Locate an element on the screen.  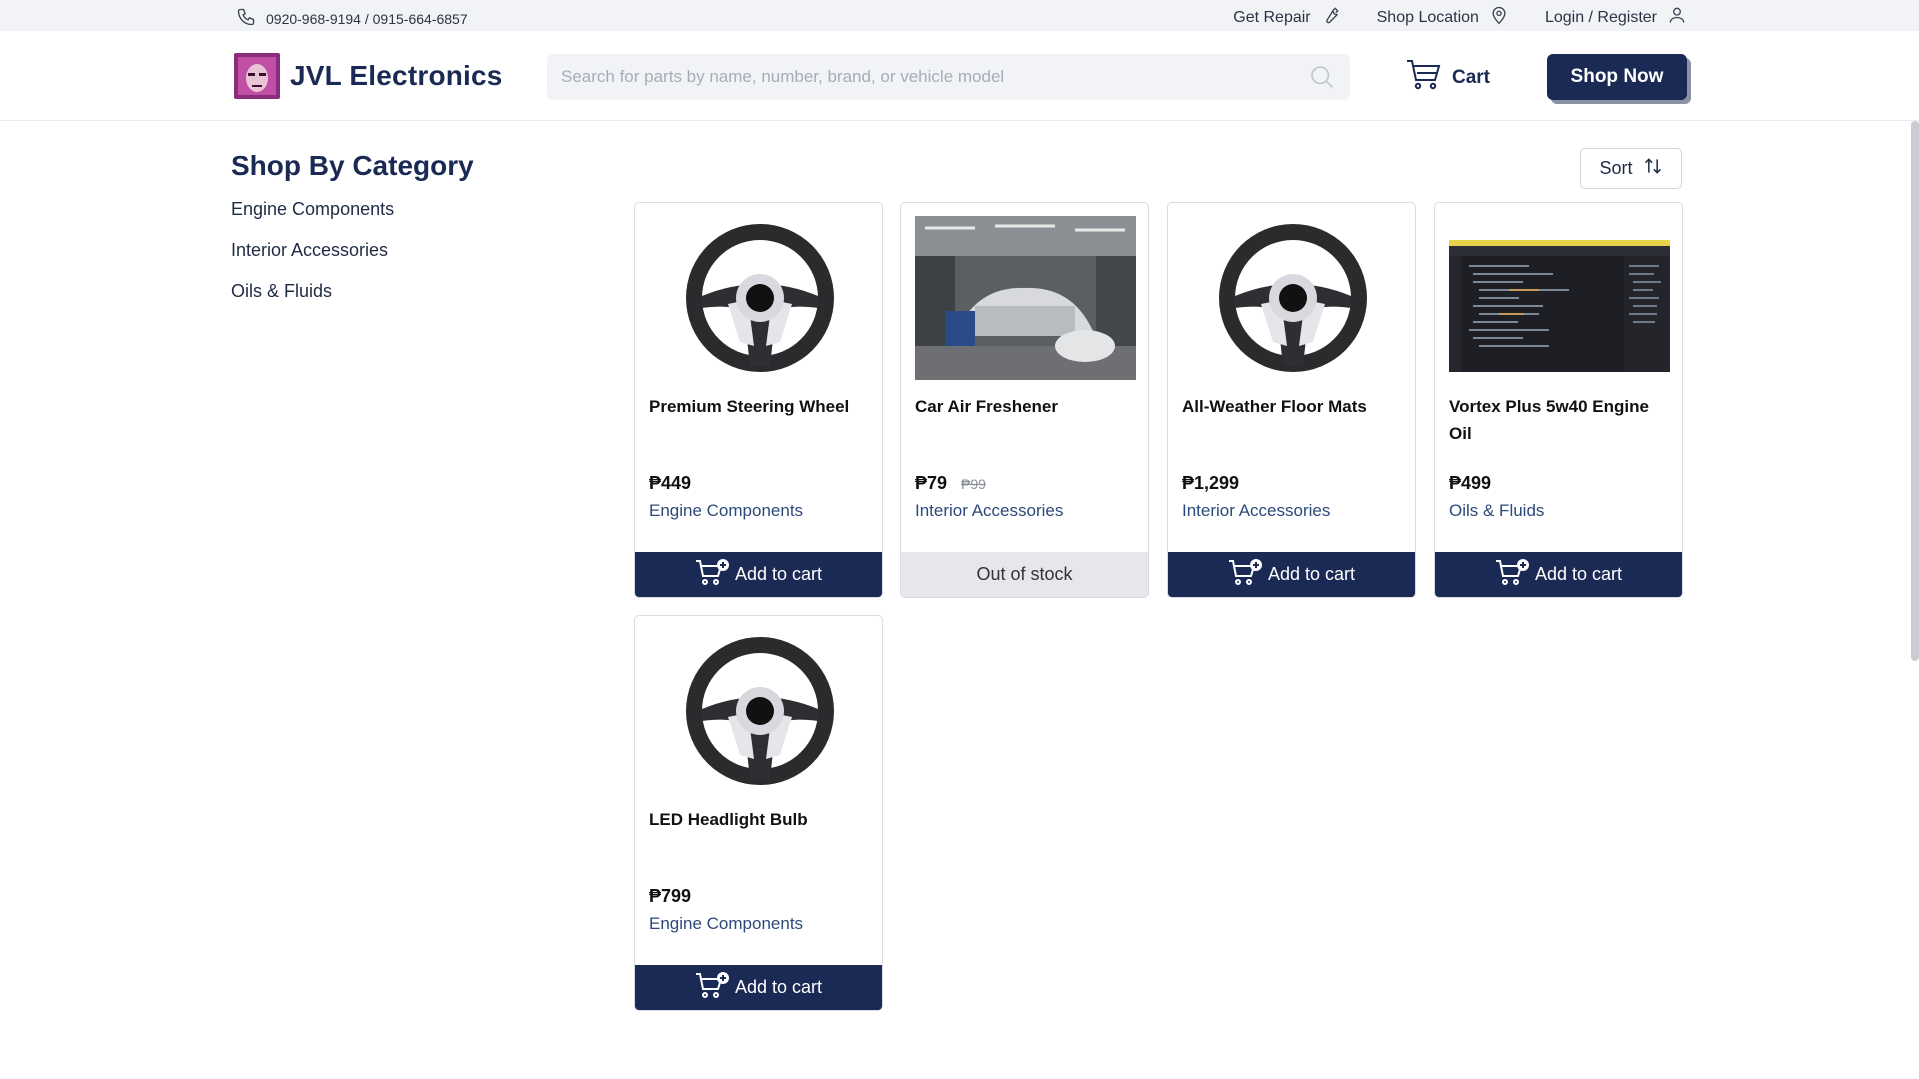
main-header: JVL Electronics Cart Shop Now is located at coordinates (959, 76).